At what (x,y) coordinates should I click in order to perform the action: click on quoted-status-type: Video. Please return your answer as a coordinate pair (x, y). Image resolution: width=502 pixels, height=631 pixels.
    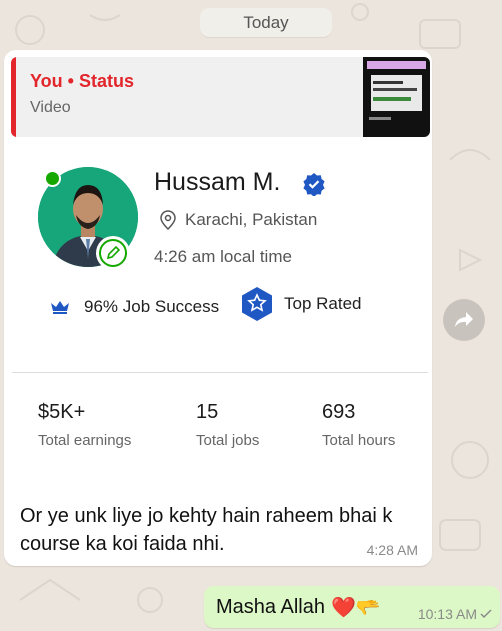
    Looking at the image, I should click on (50, 107).